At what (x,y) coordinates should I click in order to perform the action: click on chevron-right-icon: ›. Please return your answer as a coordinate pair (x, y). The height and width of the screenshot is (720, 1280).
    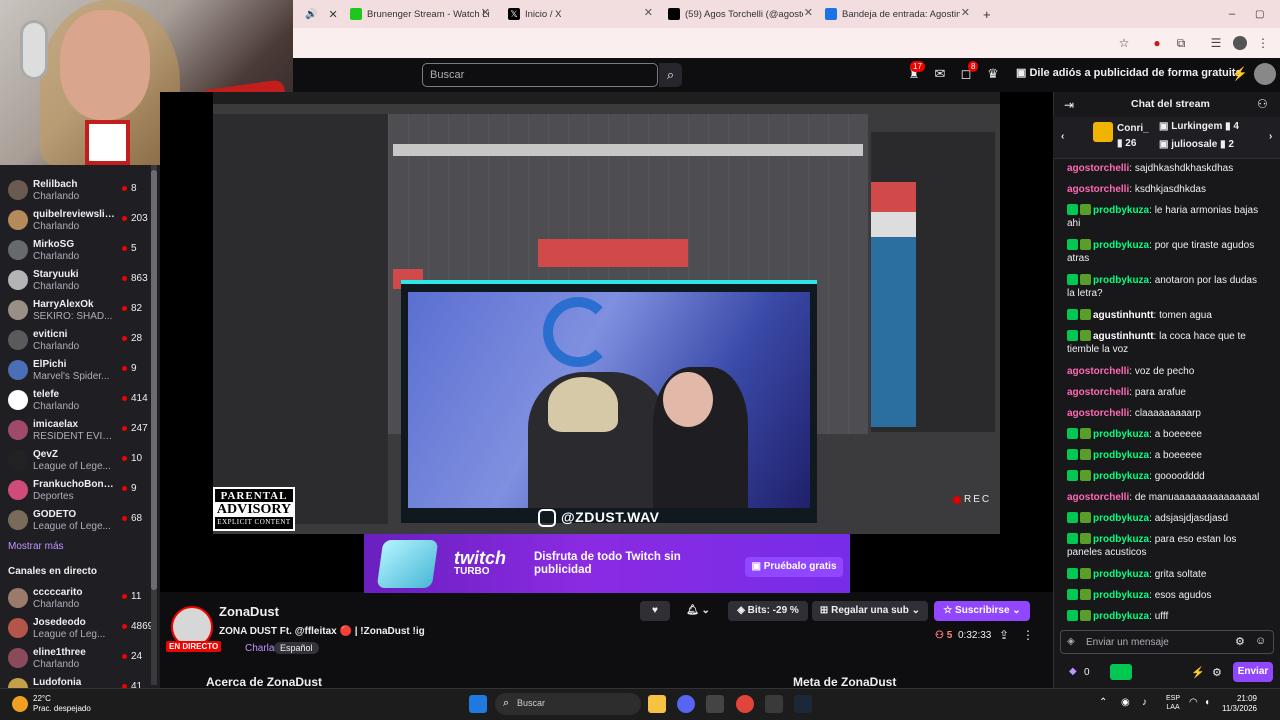
    Looking at the image, I should click on (1270, 136).